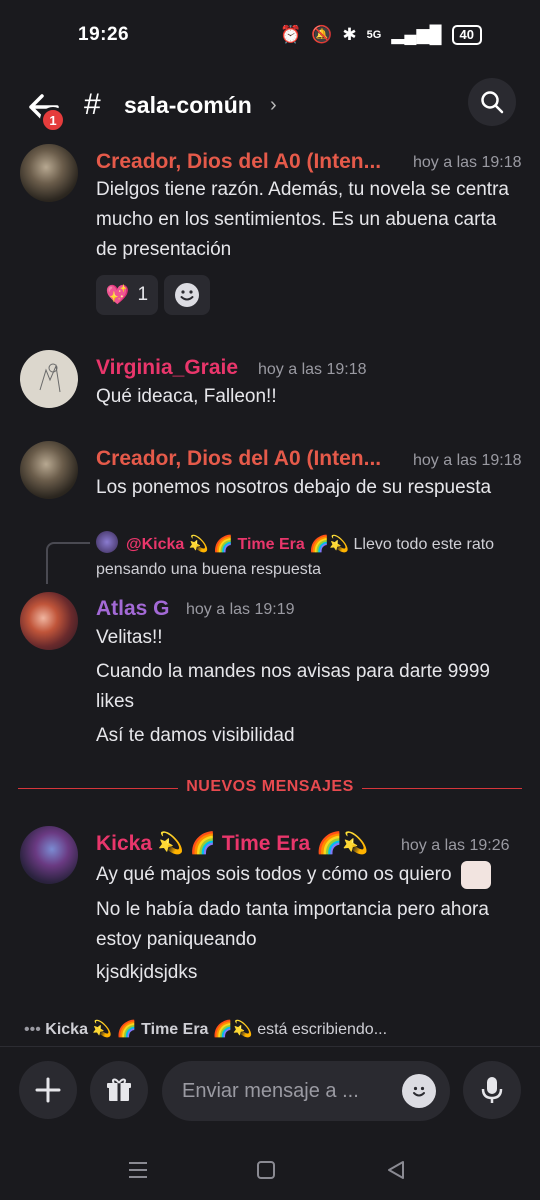 This screenshot has width=540, height=1200. Describe the element at coordinates (270, 35) in the screenshot. I see `status-bar: 19:26 ⏰ 🔕 ✱ 5G ▂▄▆█ 40` at that location.